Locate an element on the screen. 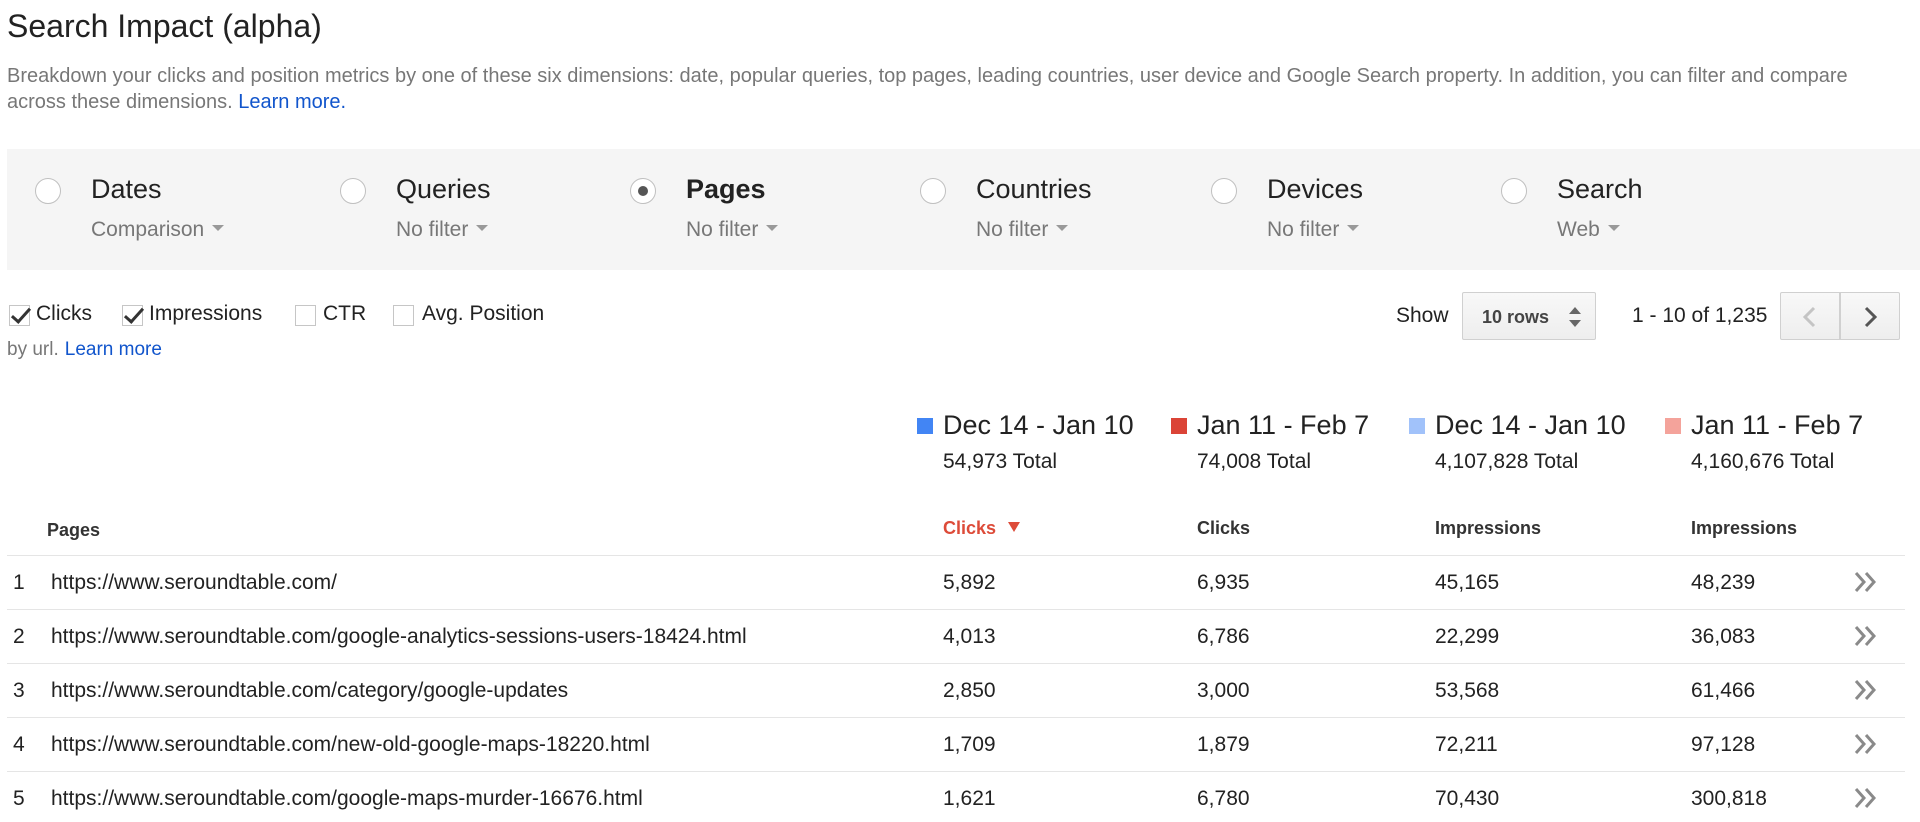 The width and height of the screenshot is (1920, 822). header-clicks-sorted: Clicks is located at coordinates (982, 528).